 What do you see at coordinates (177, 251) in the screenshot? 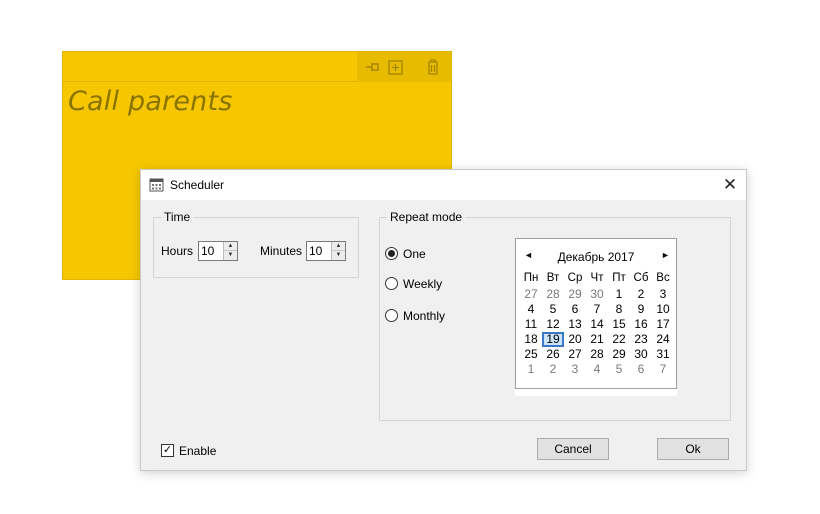
I see `hours-label: Hours` at bounding box center [177, 251].